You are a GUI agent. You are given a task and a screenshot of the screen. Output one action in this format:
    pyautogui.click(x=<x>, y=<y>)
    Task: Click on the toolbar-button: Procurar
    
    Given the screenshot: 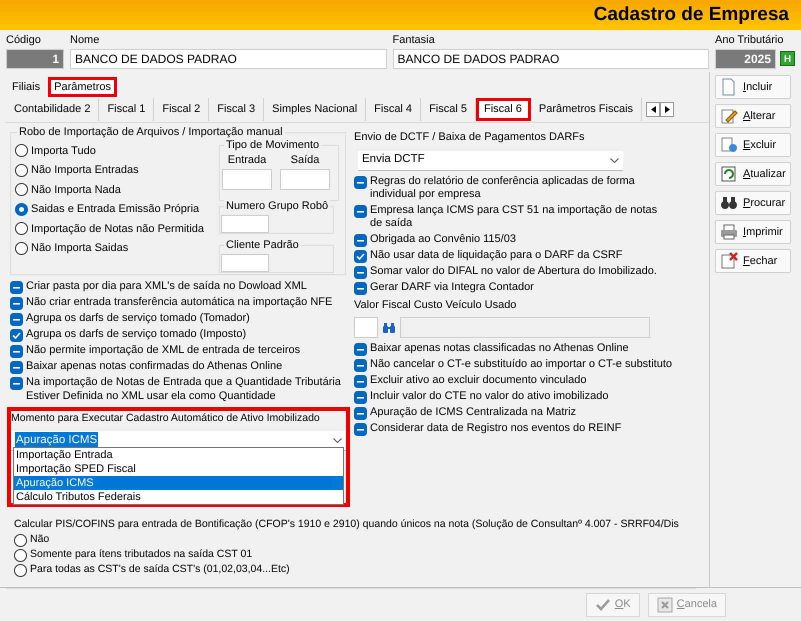 What is the action you would take?
    pyautogui.click(x=753, y=203)
    